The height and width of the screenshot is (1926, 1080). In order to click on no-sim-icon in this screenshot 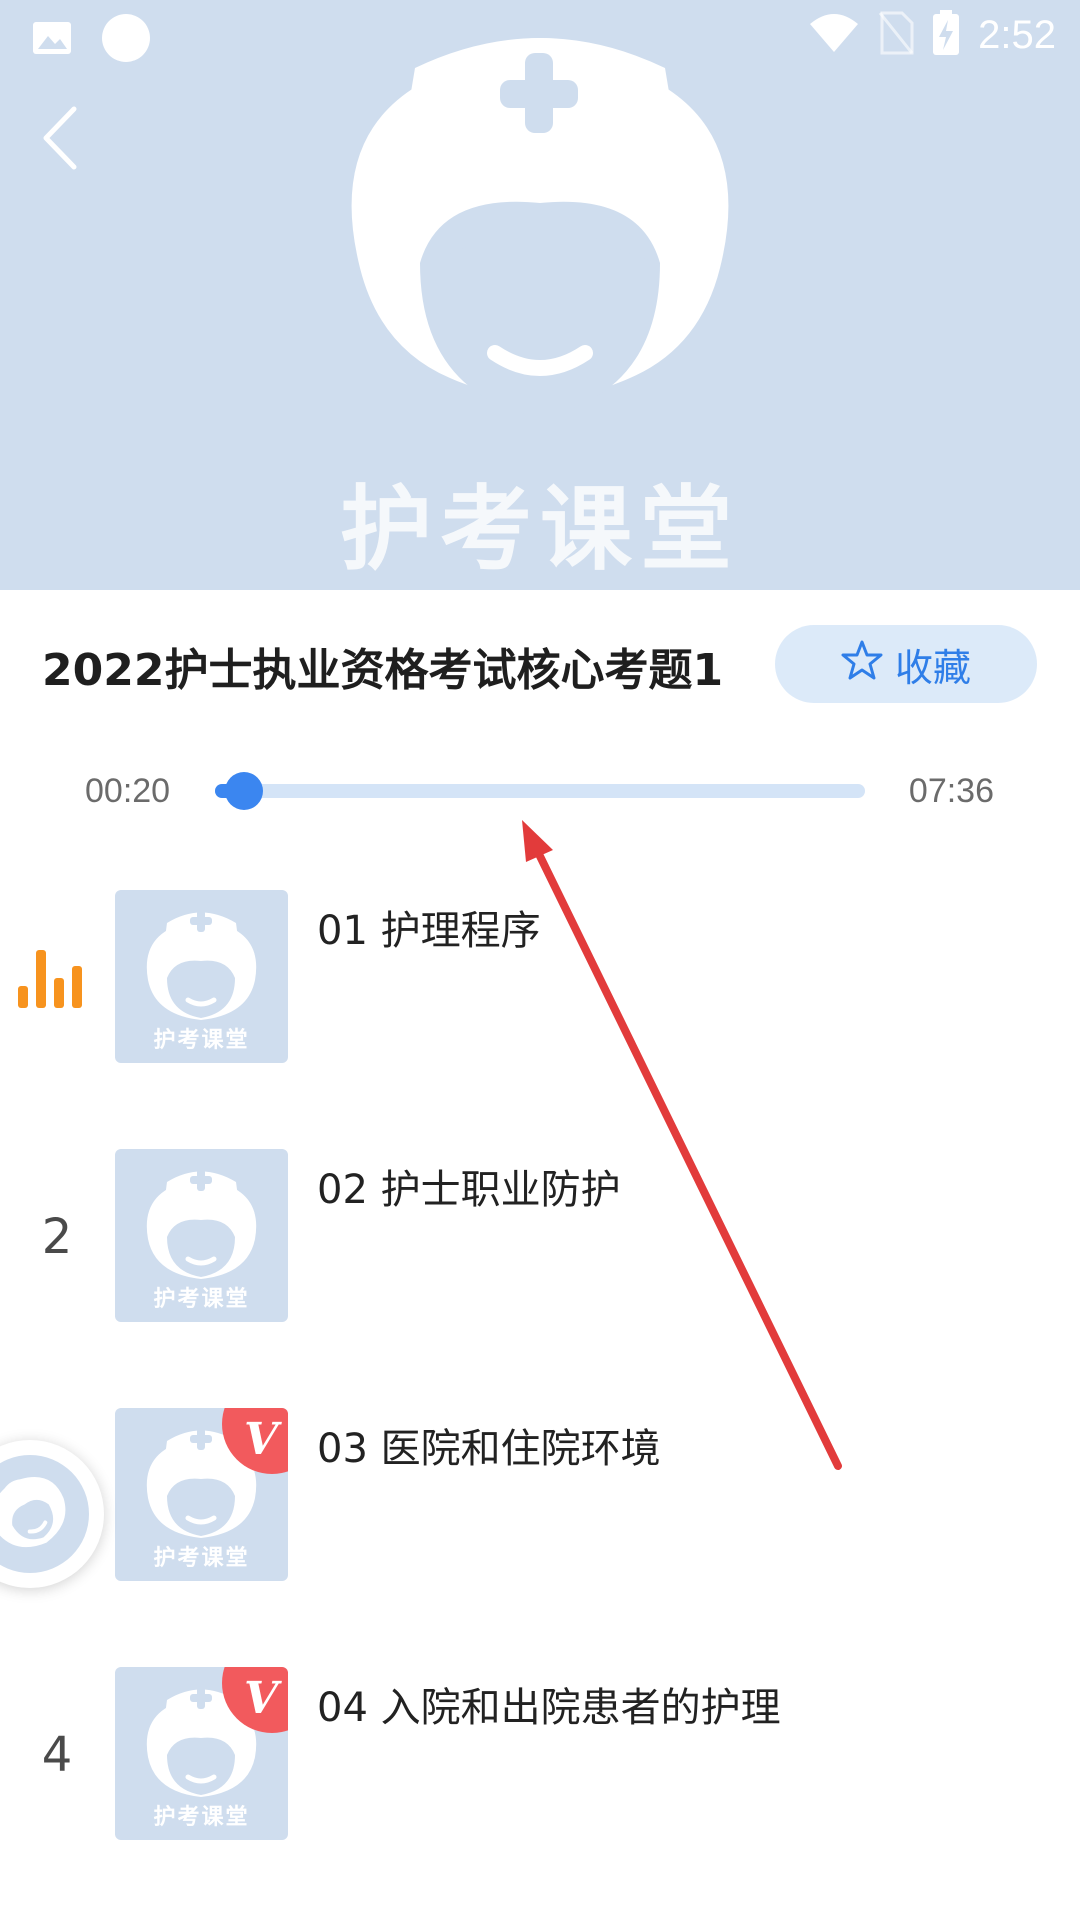, I will do `click(896, 35)`.